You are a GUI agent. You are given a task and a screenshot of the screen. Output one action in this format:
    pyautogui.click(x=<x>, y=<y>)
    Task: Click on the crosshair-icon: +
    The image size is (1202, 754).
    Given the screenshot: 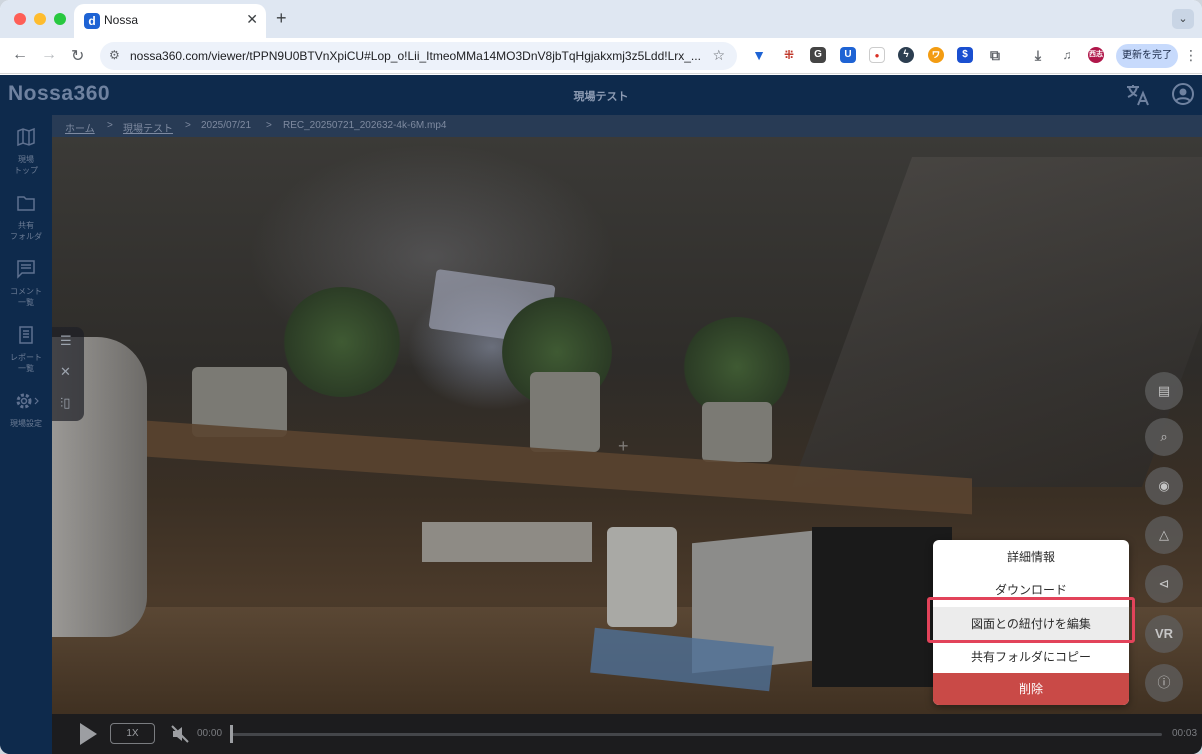 What is the action you would take?
    pyautogui.click(x=623, y=446)
    